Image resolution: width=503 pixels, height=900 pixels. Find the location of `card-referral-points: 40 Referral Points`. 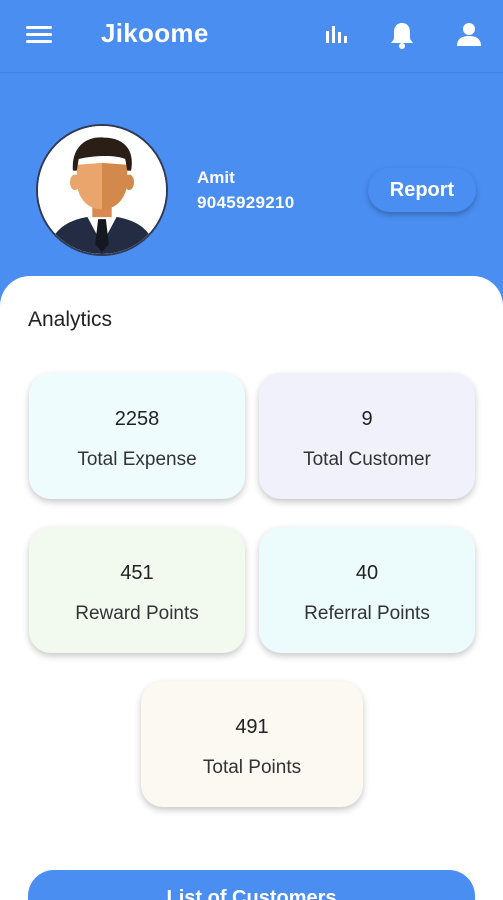

card-referral-points: 40 Referral Points is located at coordinates (367, 590).